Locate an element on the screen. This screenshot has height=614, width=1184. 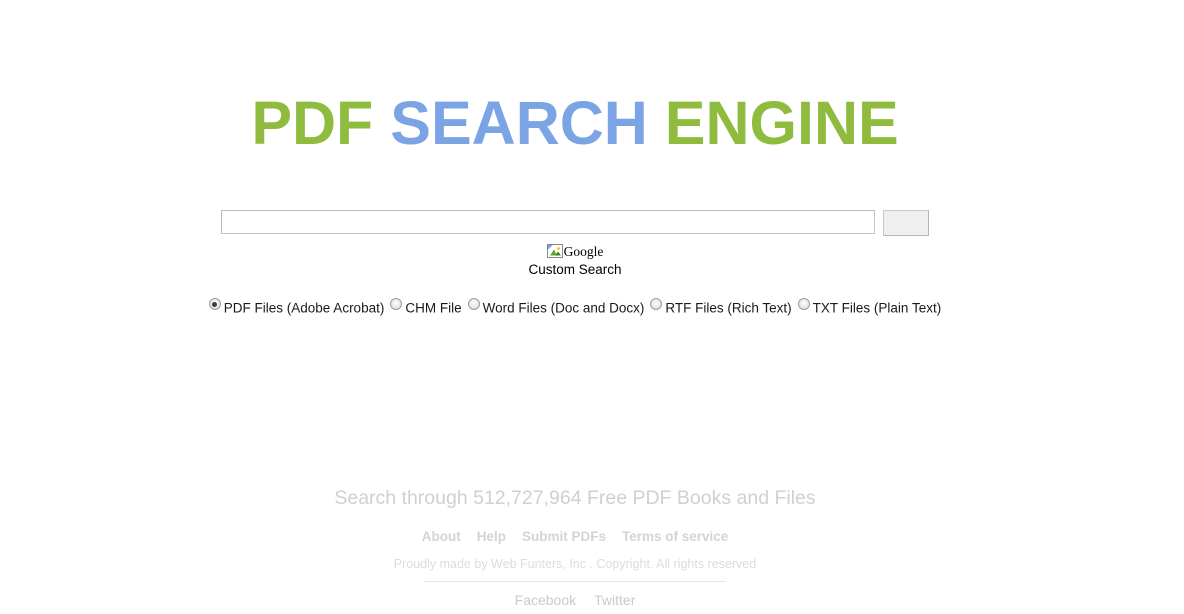
footer-link-terms-of-service: Terms of service is located at coordinates (675, 536).